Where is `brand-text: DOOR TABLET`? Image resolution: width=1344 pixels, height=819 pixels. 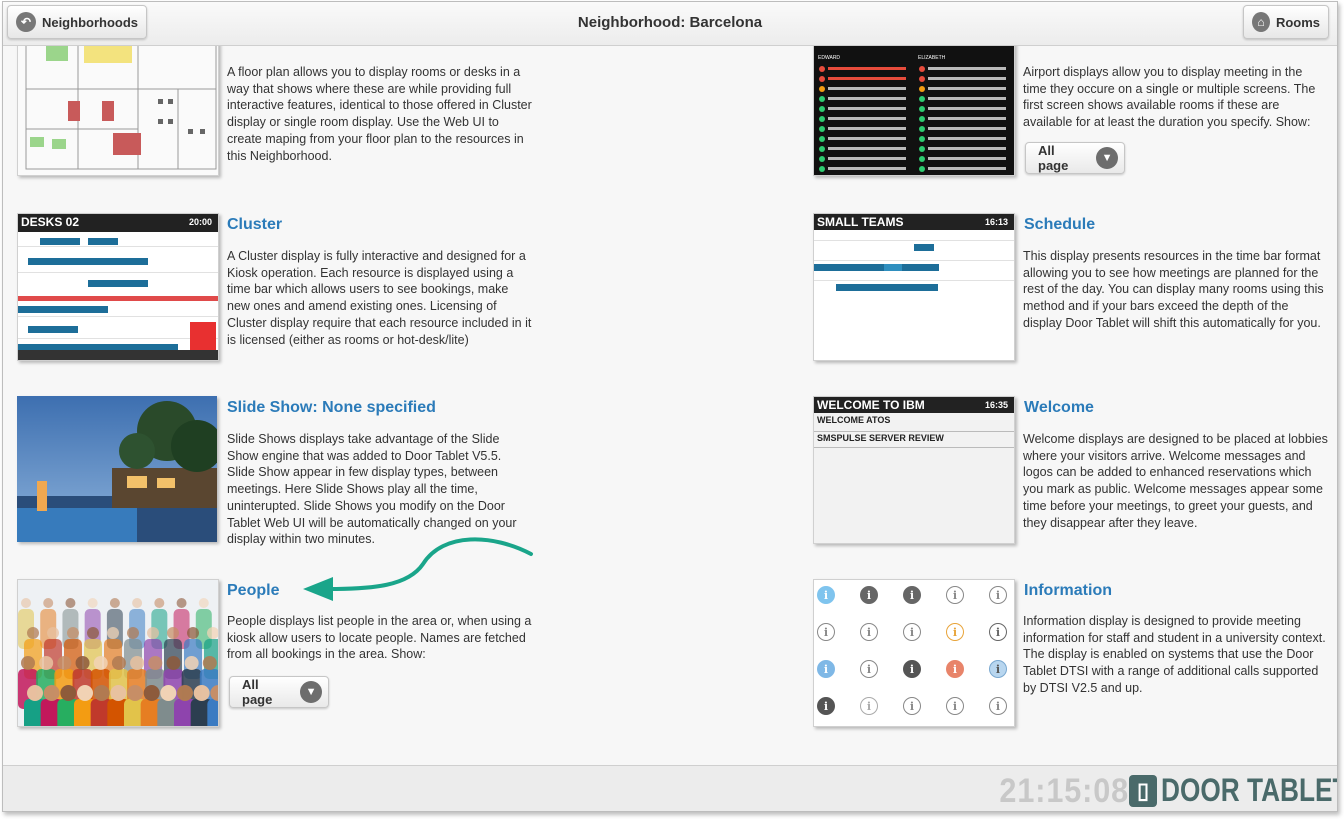 brand-text: DOOR TABLET is located at coordinates (1249, 790).